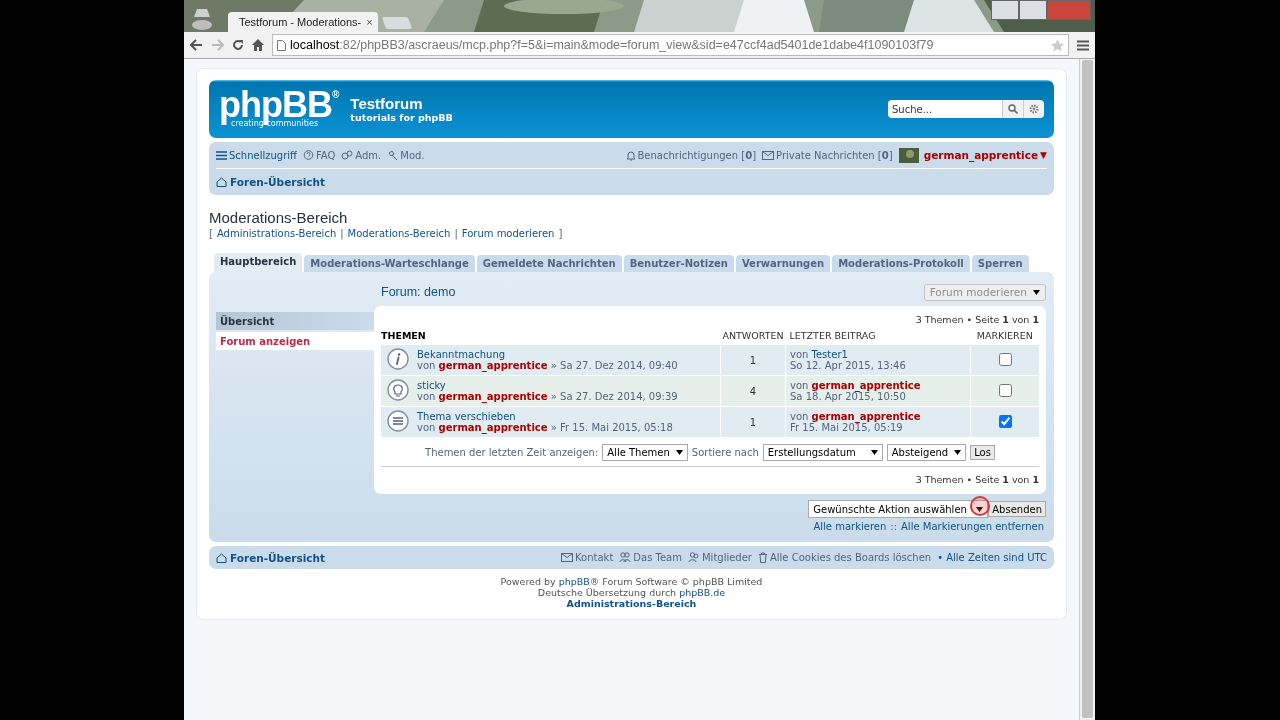 Image resolution: width=1280 pixels, height=720 pixels. Describe the element at coordinates (196, 45) in the screenshot. I see `back-icon` at that location.